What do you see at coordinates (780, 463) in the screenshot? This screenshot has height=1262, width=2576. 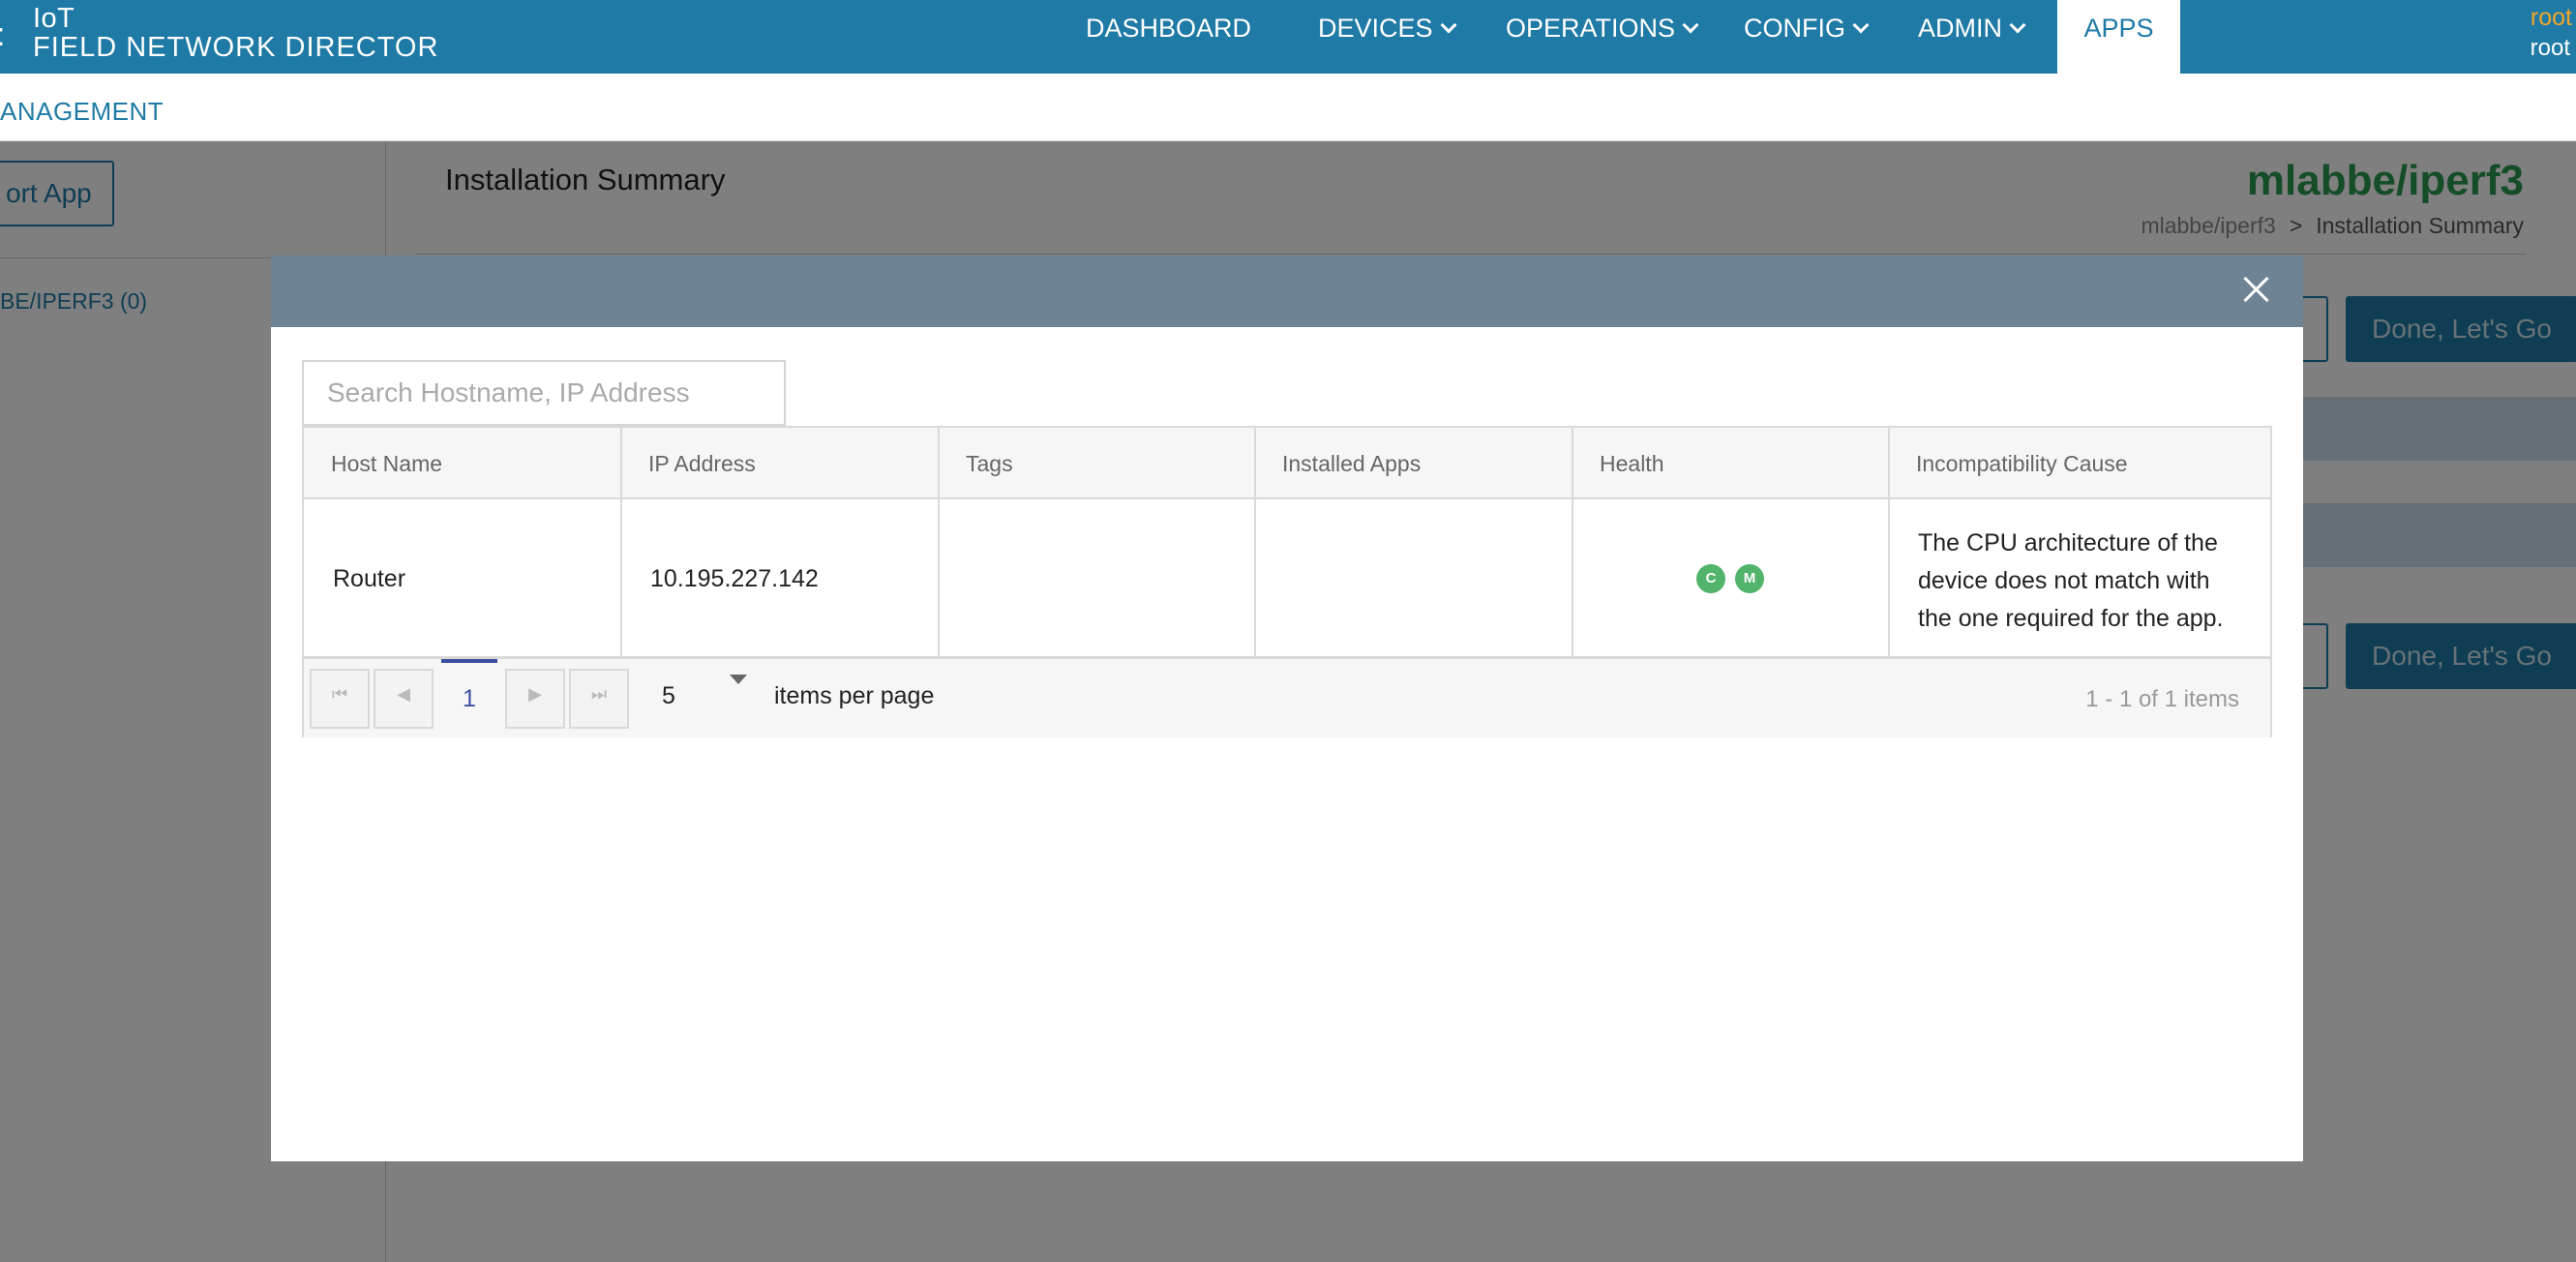 I see `col-header-ip-address: IP Address` at bounding box center [780, 463].